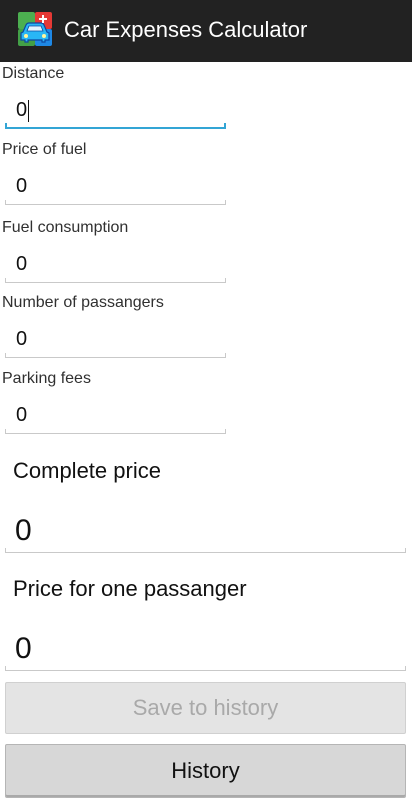  What do you see at coordinates (35, 29) in the screenshot?
I see `car-icon` at bounding box center [35, 29].